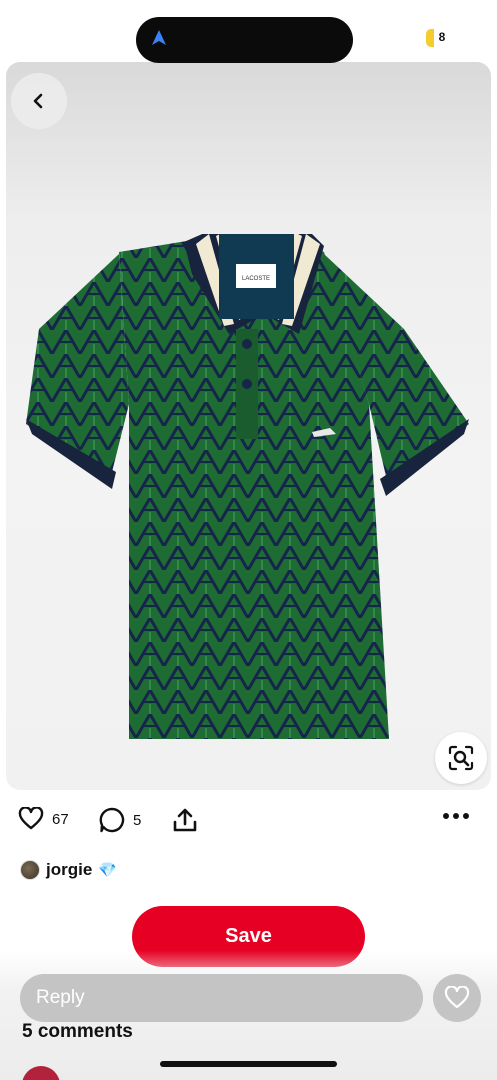 The height and width of the screenshot is (1080, 497). What do you see at coordinates (407, 38) in the screenshot?
I see `network-type: 5G` at bounding box center [407, 38].